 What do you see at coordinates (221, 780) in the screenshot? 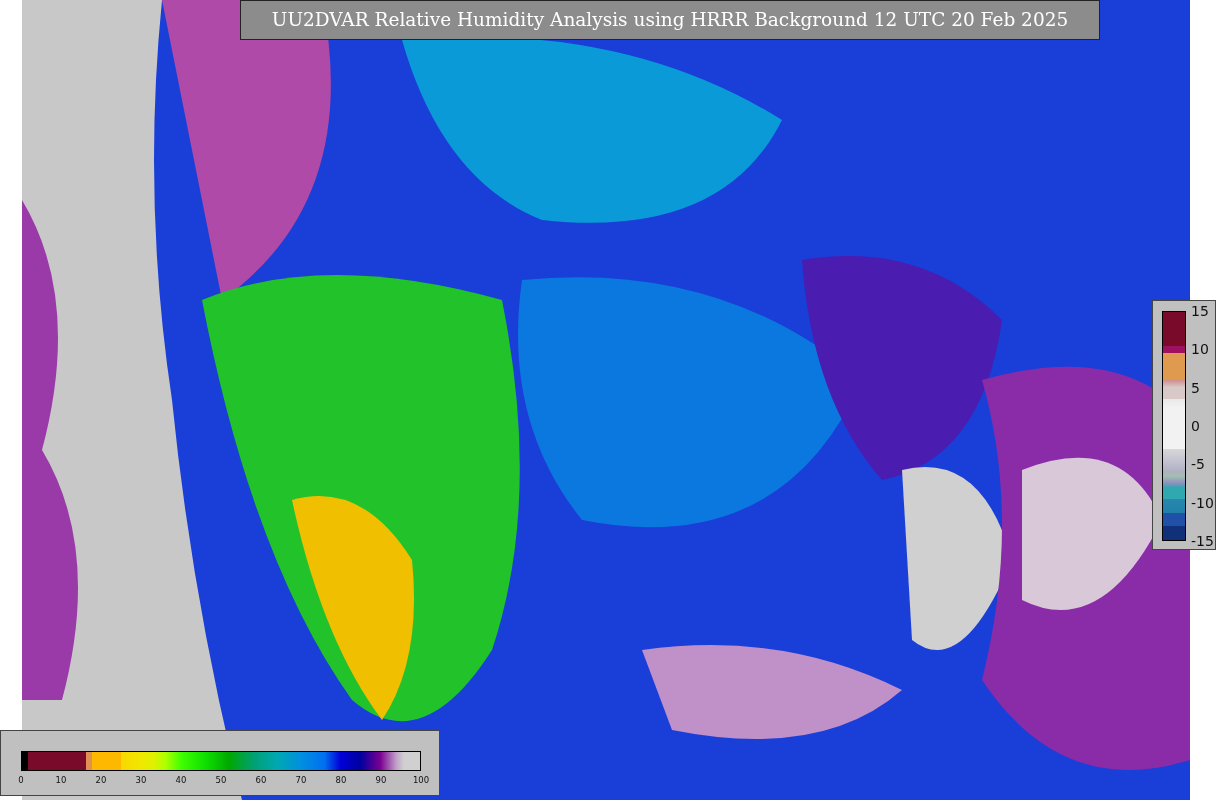
I see `colorbar-label: 50` at bounding box center [221, 780].